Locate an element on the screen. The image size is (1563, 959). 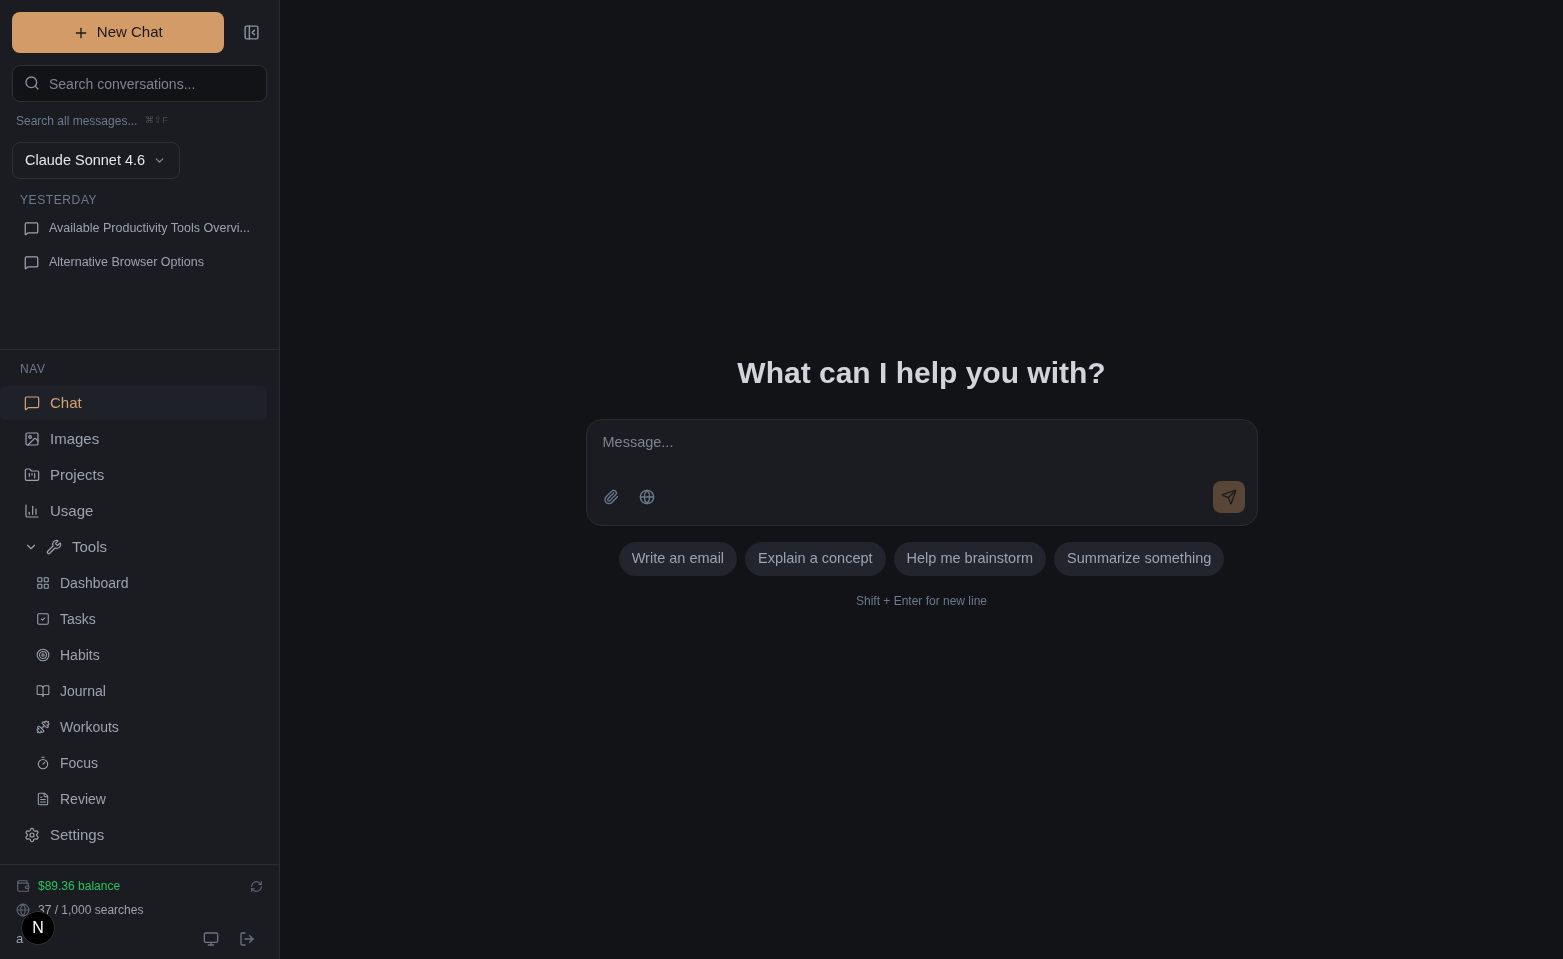
new-chat-button: New Chat is located at coordinates (118, 32).